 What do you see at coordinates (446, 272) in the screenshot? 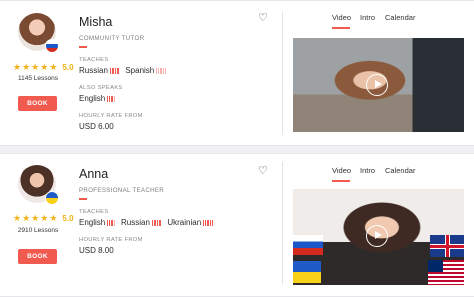
I see `us-flag-icon` at bounding box center [446, 272].